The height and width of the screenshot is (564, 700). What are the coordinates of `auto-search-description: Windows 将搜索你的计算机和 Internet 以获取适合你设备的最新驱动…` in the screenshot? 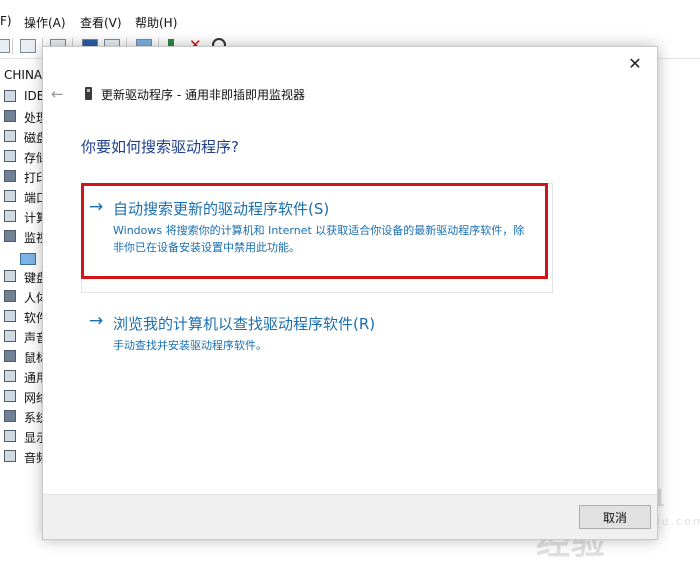 It's located at (319, 239).